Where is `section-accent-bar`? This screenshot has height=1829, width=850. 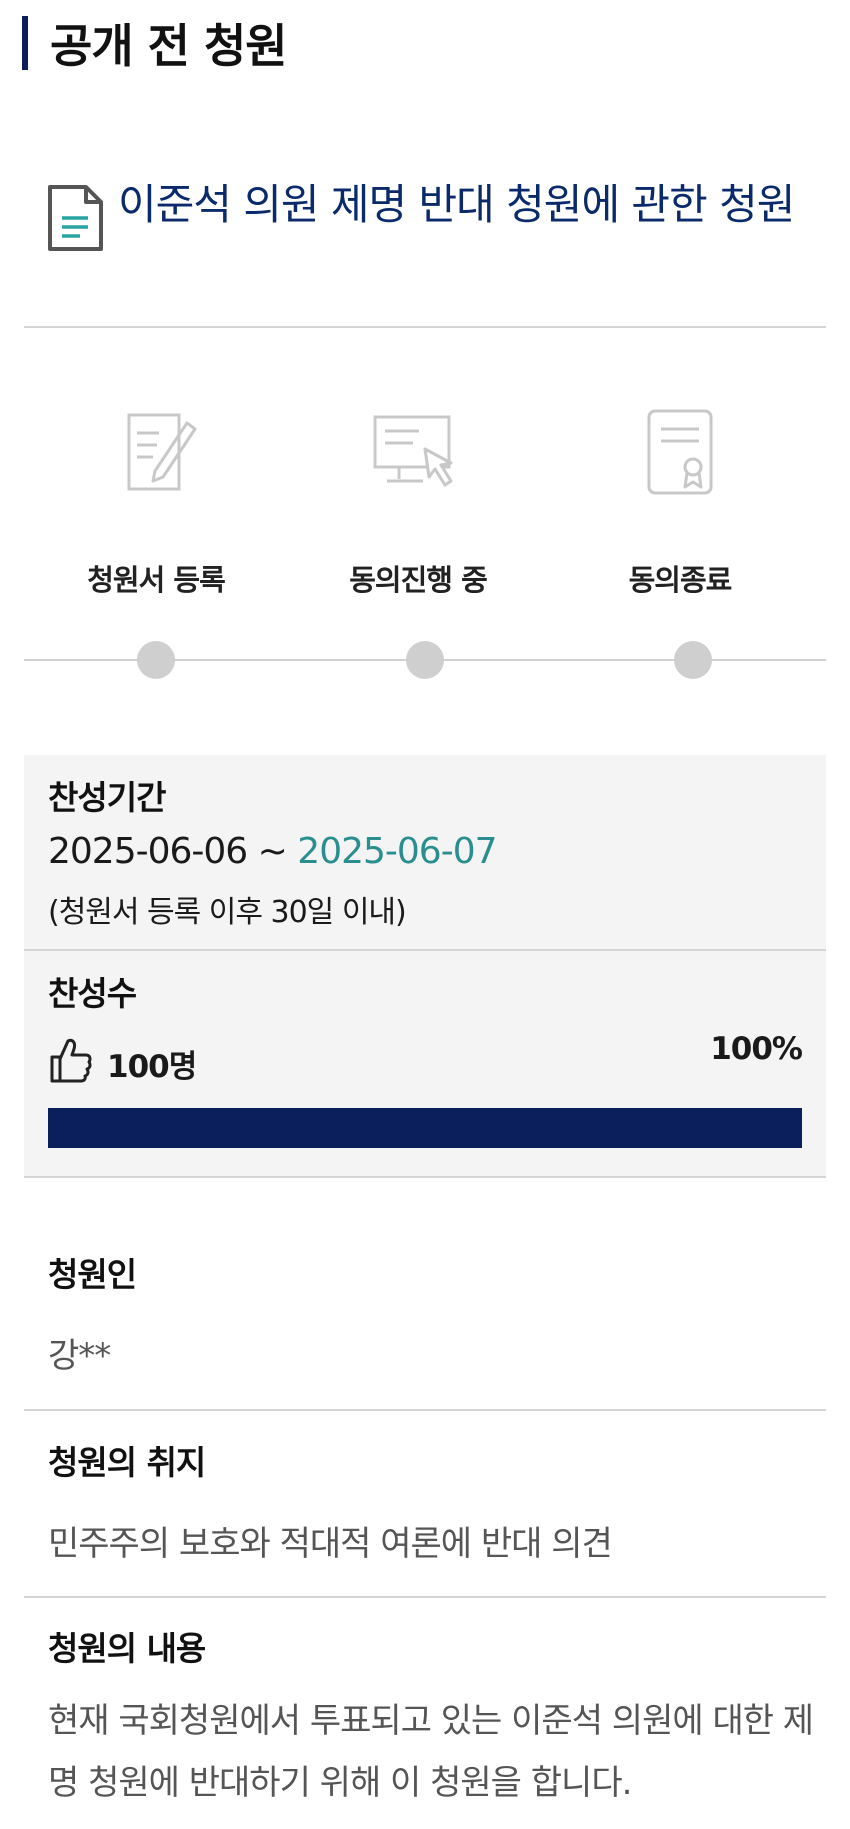 section-accent-bar is located at coordinates (25, 43).